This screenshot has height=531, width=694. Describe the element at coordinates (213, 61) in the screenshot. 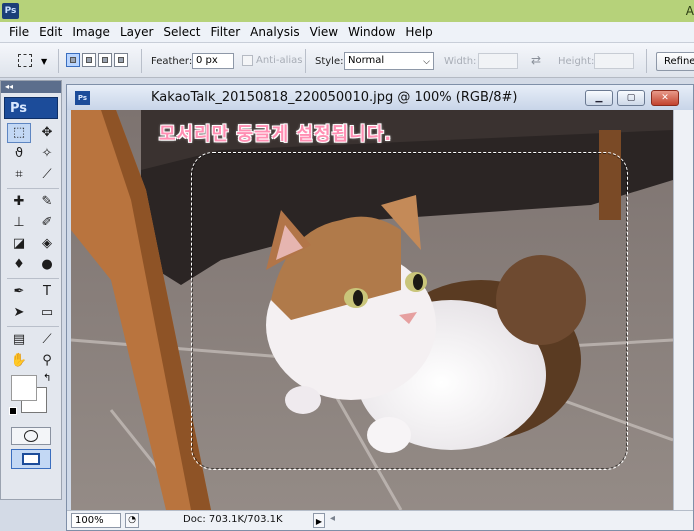

I see `feather-input: 0 px` at that location.